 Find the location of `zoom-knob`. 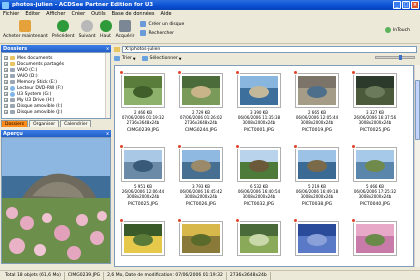

zoom-knob is located at coordinates (400, 57).